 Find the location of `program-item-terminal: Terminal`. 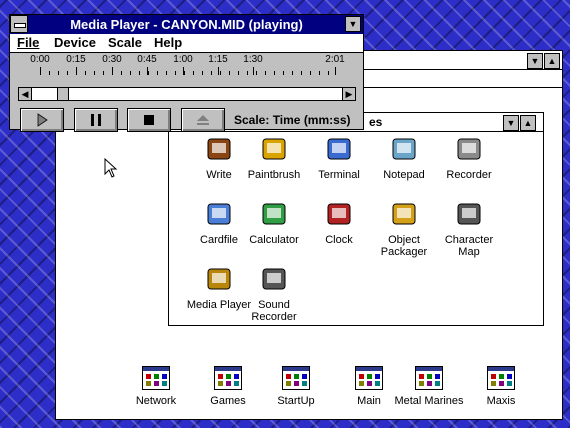

program-item-terminal: Terminal is located at coordinates (339, 157).